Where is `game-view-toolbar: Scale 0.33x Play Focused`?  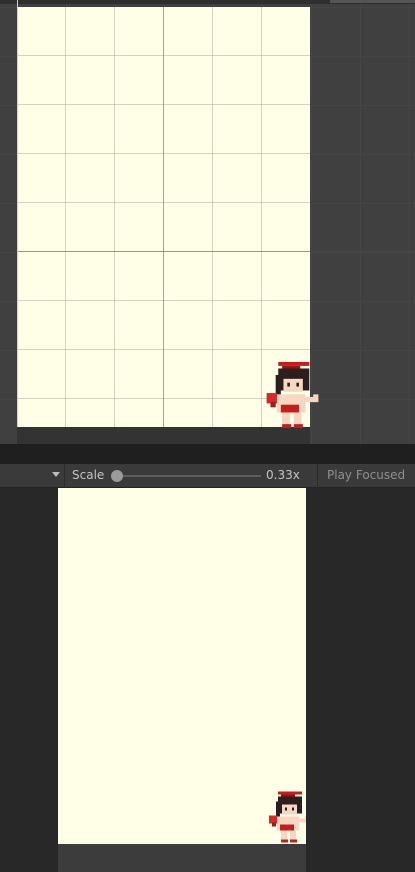
game-view-toolbar: Scale 0.33x Play Focused is located at coordinates (207, 476).